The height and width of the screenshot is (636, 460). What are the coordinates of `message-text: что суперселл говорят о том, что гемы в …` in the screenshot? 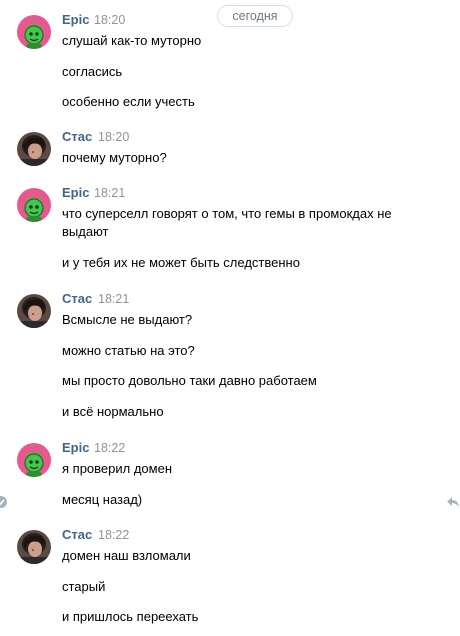 It's located at (227, 222).